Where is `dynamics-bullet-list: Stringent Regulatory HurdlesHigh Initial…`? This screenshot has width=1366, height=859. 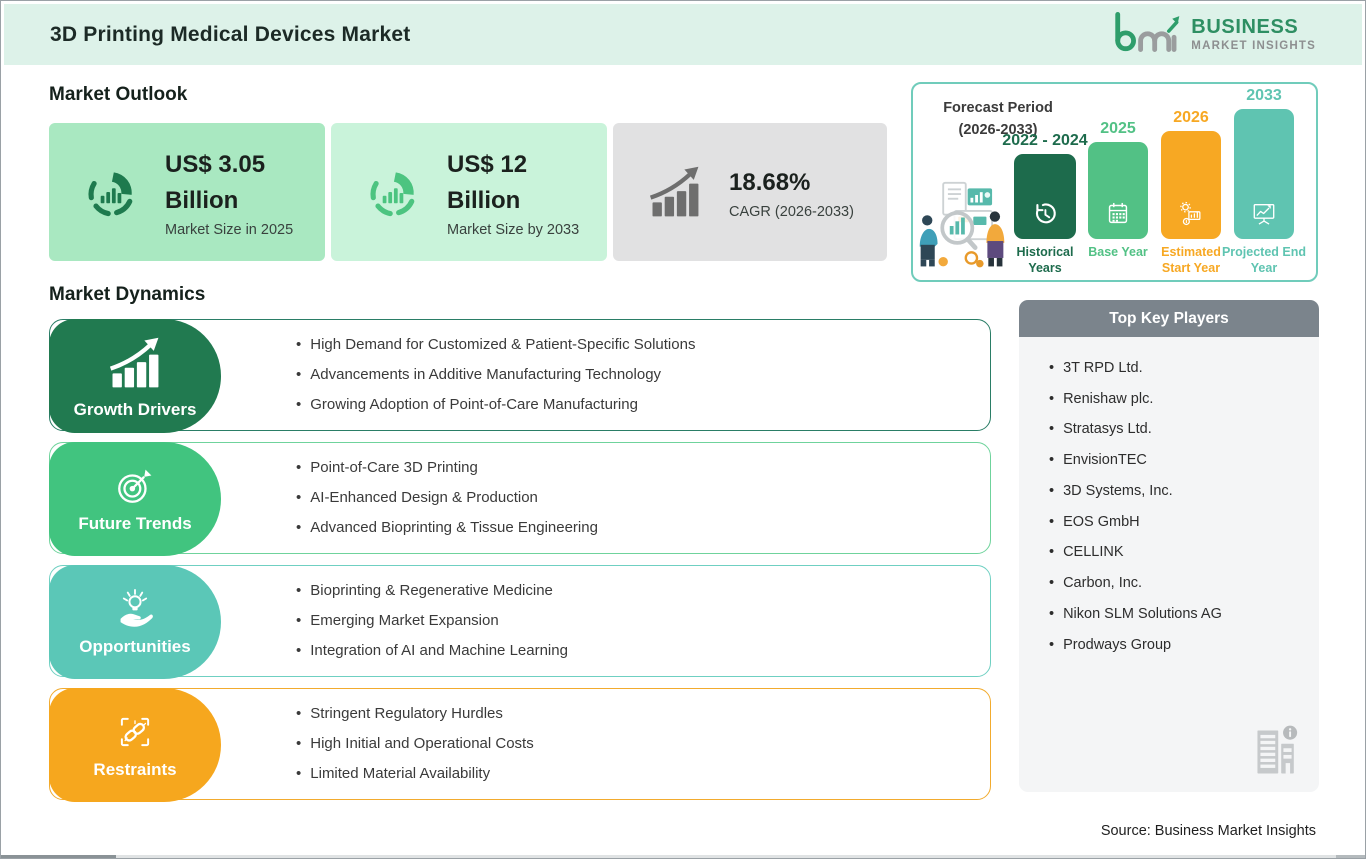
dynamics-bullet-list: Stringent Regulatory HurdlesHigh Initial… is located at coordinates (415, 744).